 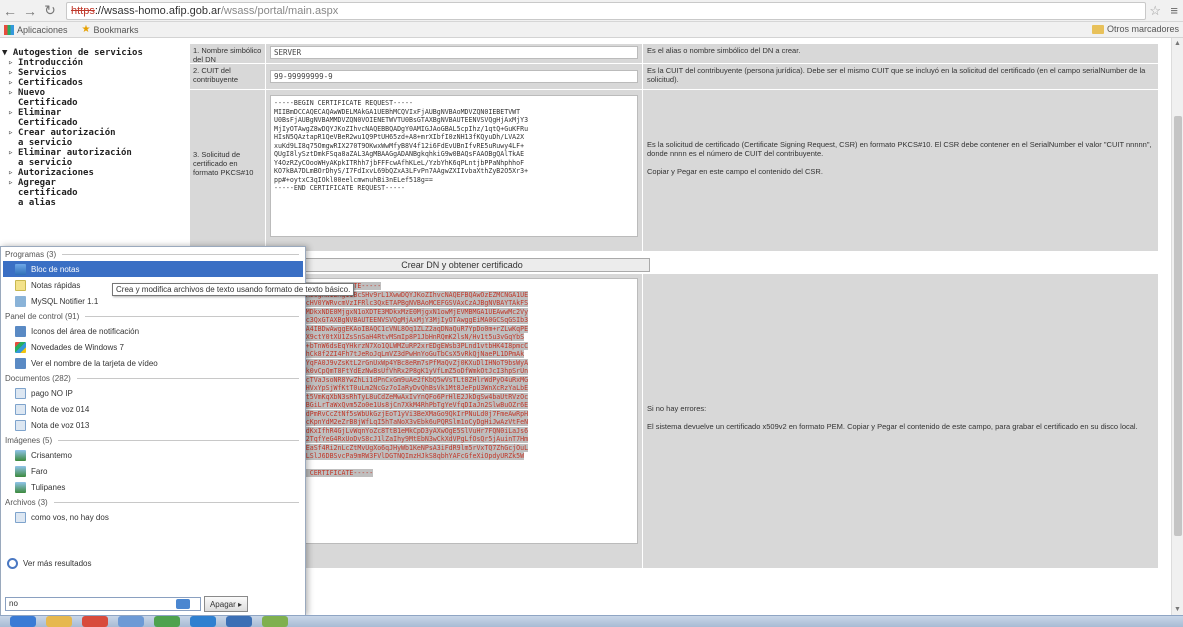 What do you see at coordinates (20, 269) in the screenshot?
I see `notepad-icon` at bounding box center [20, 269].